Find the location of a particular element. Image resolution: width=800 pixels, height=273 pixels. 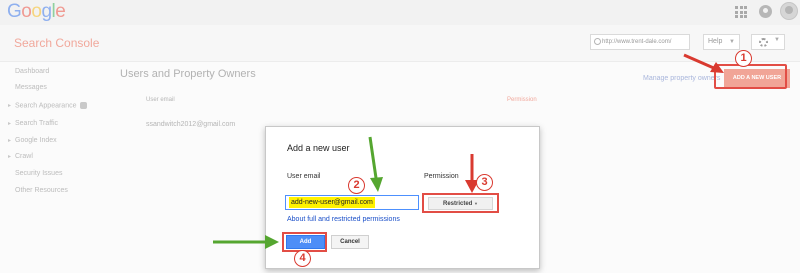

sidebar-item-dashboard: Dashboard is located at coordinates (28, 71).